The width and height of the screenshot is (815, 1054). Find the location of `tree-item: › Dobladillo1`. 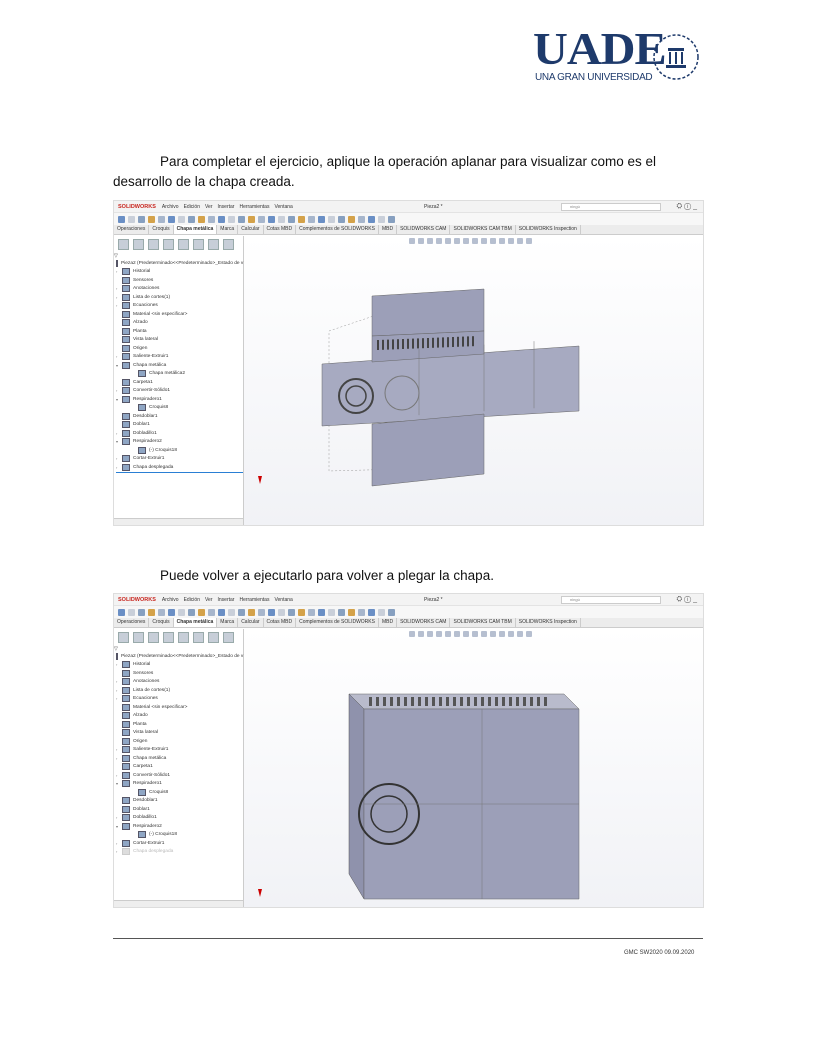

tree-item: › Dobladillo1 is located at coordinates (179, 818).